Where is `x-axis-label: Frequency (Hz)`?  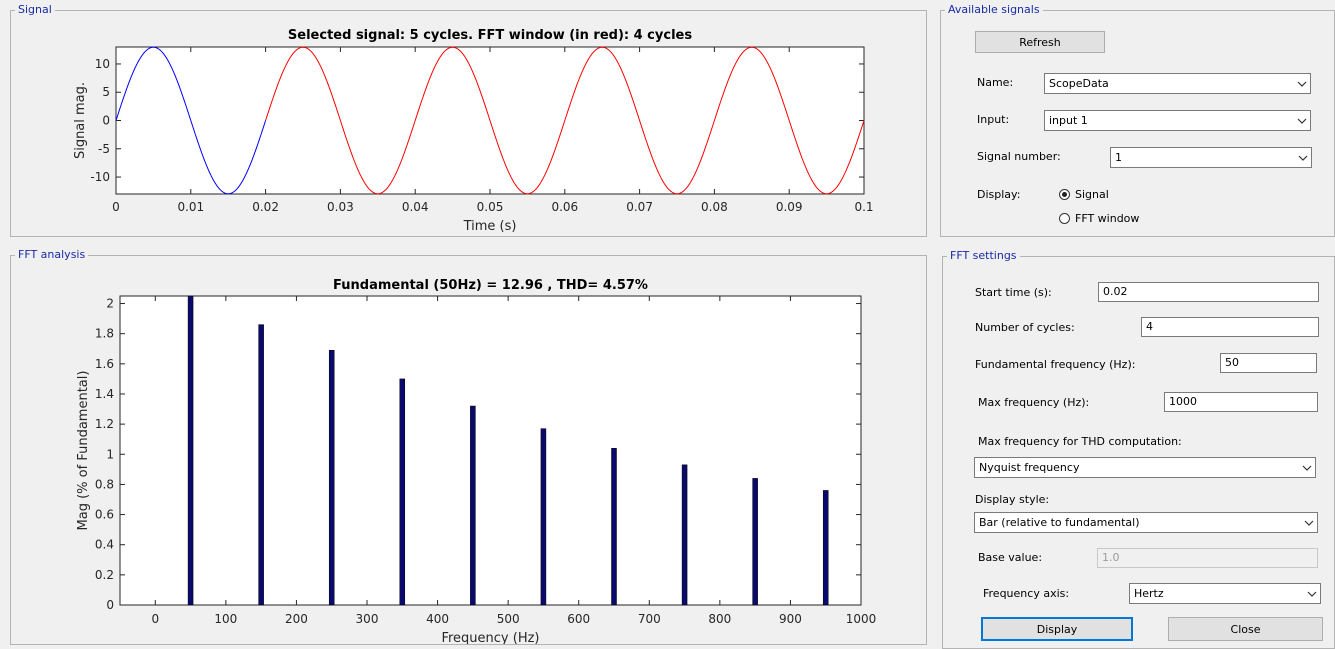 x-axis-label: Frequency (Hz) is located at coordinates (490, 637).